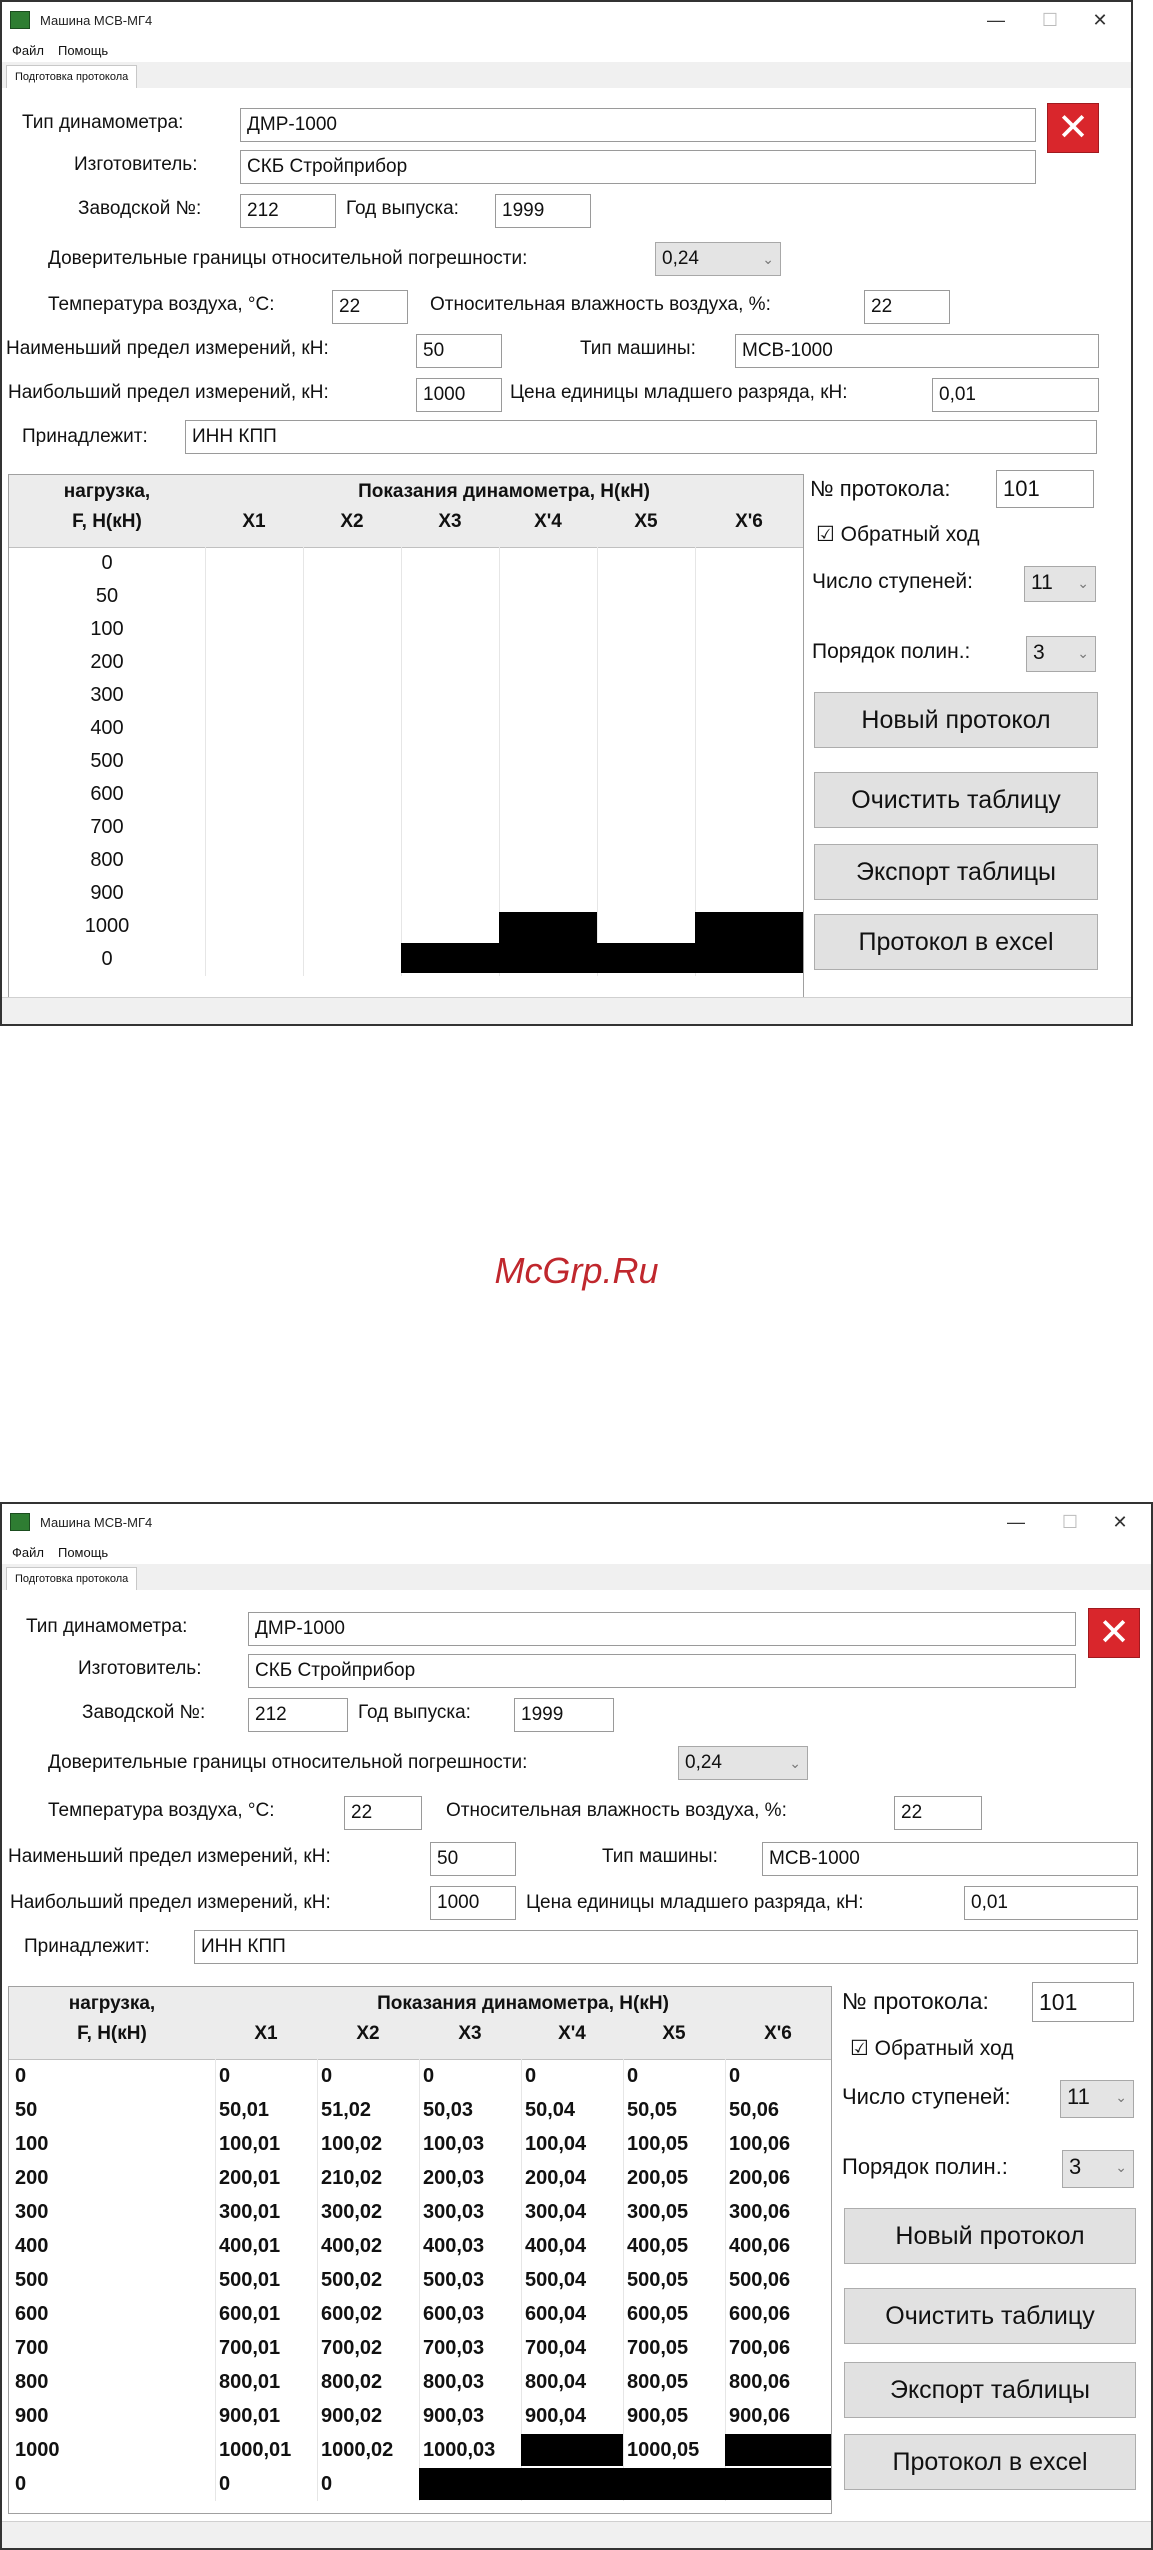 This screenshot has width=1153, height=2550. What do you see at coordinates (657, 2178) in the screenshot?
I see `reading-cell: 200,05` at bounding box center [657, 2178].